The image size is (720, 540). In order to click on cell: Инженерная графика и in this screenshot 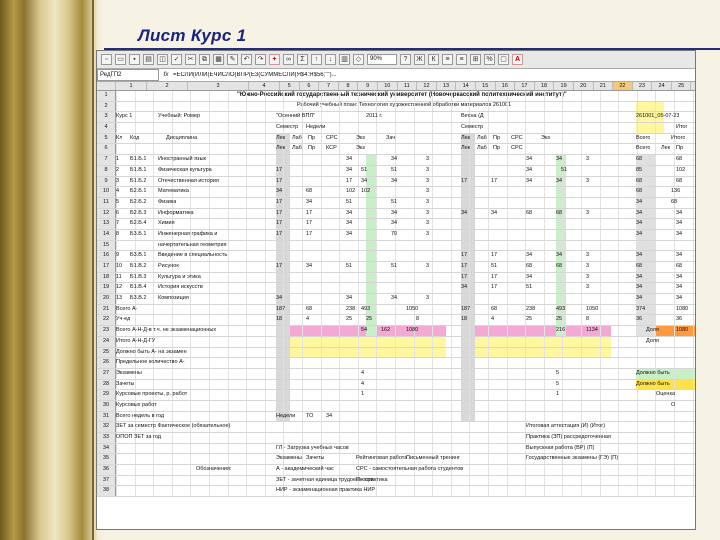, I will do `click(187, 235)`.